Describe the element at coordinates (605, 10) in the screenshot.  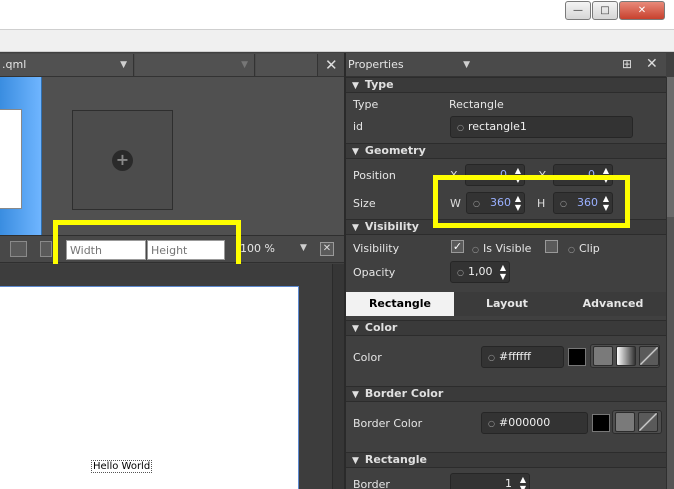
I see `maximize-button: □` at that location.